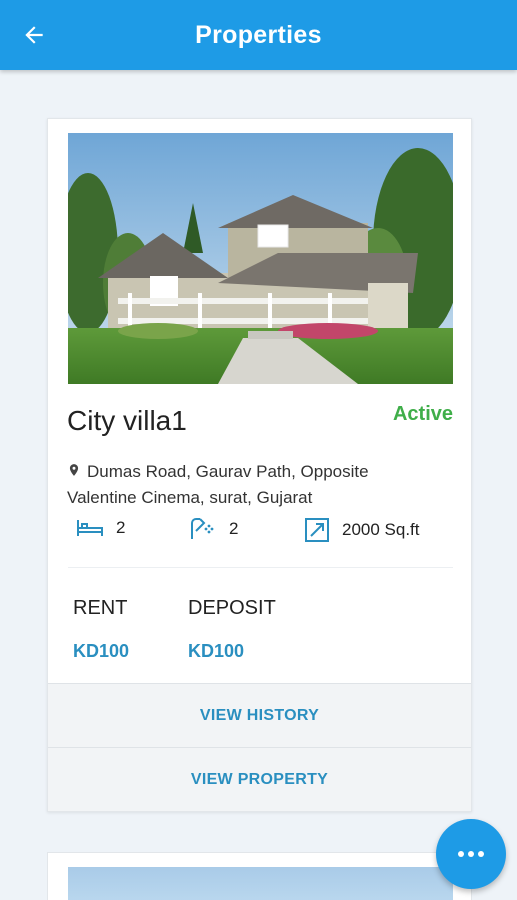 Image resolution: width=517 pixels, height=900 pixels. I want to click on status-badge: Active, so click(422, 414).